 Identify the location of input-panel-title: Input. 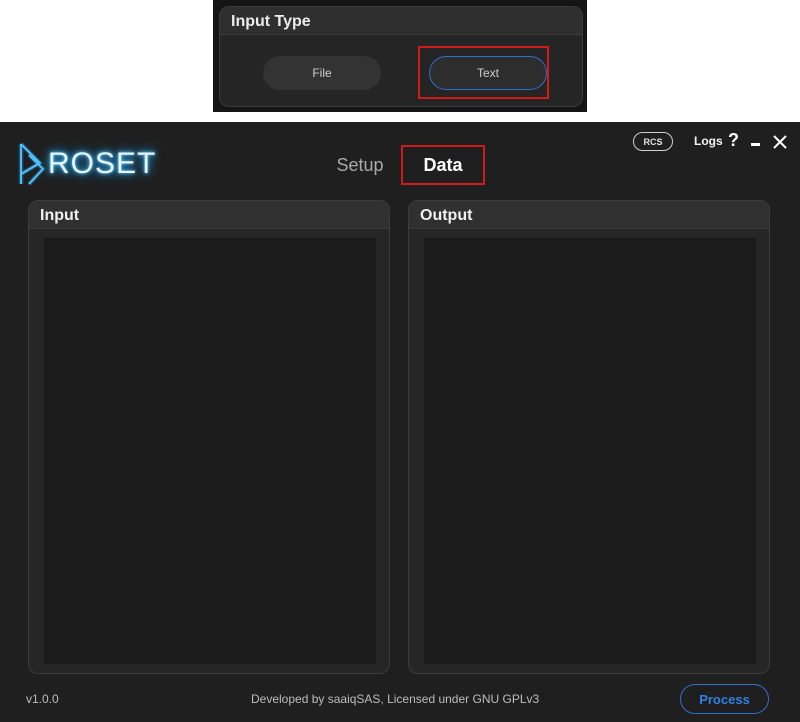
(60, 215).